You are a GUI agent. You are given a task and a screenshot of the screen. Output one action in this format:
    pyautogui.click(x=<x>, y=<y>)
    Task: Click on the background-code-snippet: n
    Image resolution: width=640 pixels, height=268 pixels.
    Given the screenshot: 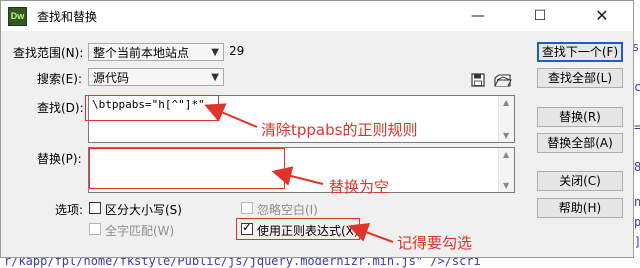 What is the action you would take?
    pyautogui.click(x=637, y=202)
    